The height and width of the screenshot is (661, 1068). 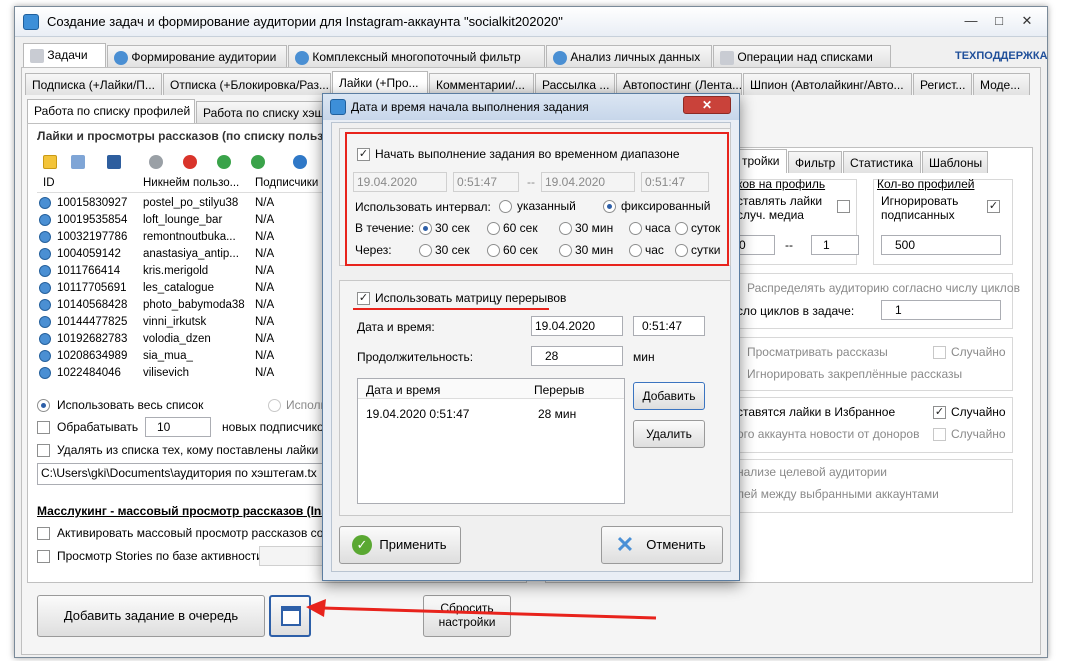 I want to click on duration-stepper: 28, so click(x=577, y=356).